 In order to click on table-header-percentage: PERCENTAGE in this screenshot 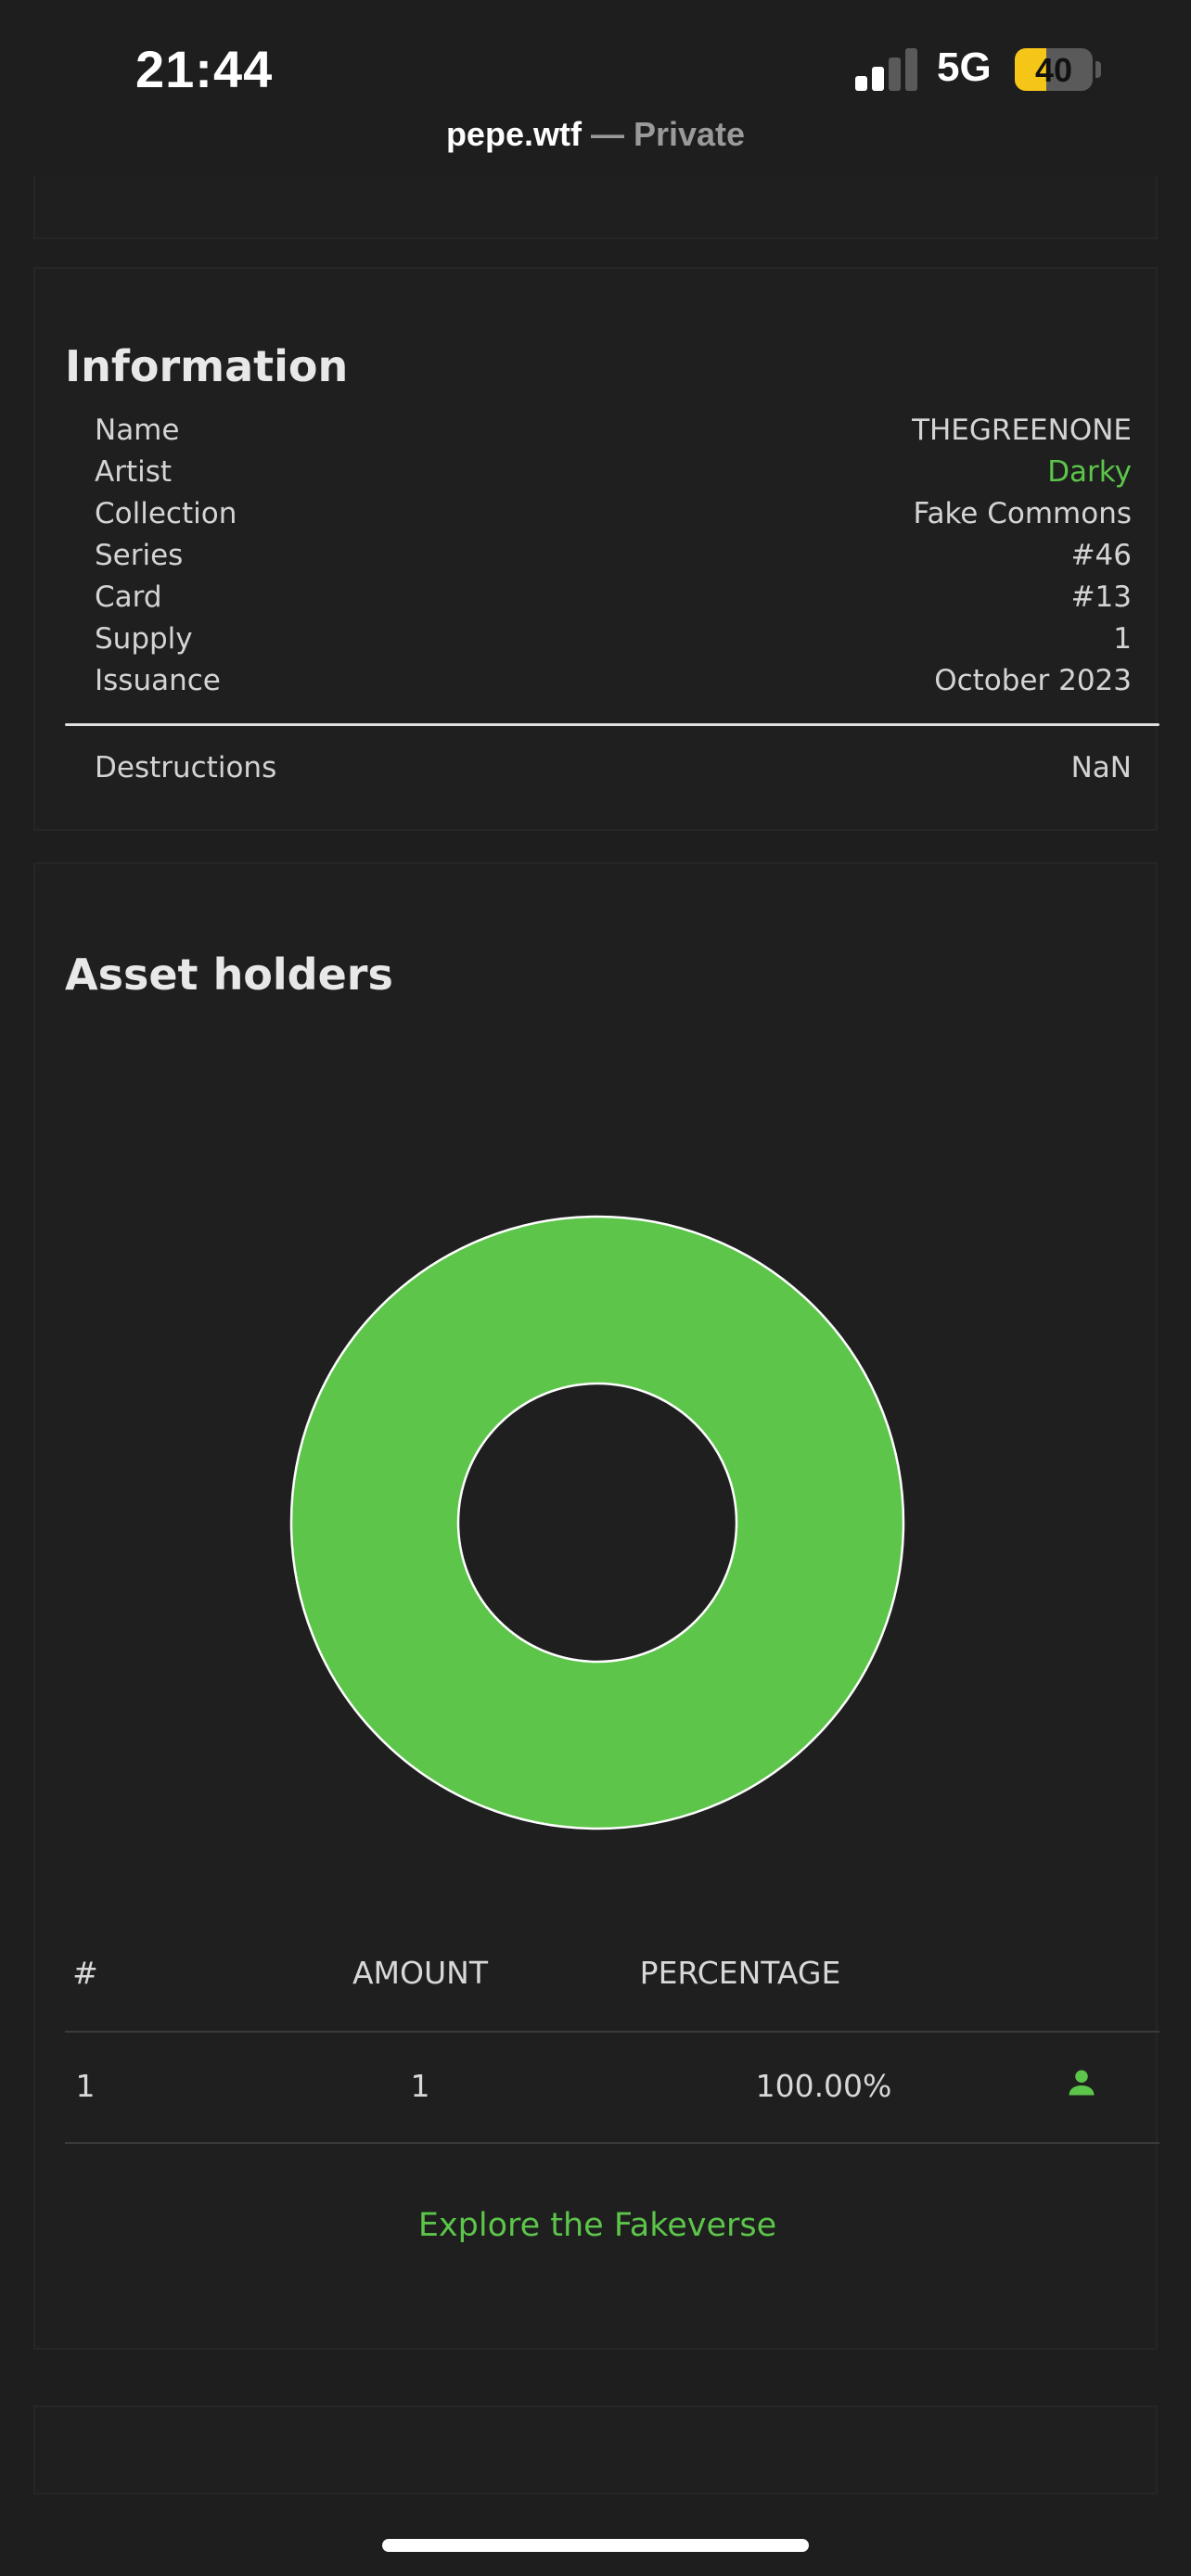, I will do `click(740, 1973)`.